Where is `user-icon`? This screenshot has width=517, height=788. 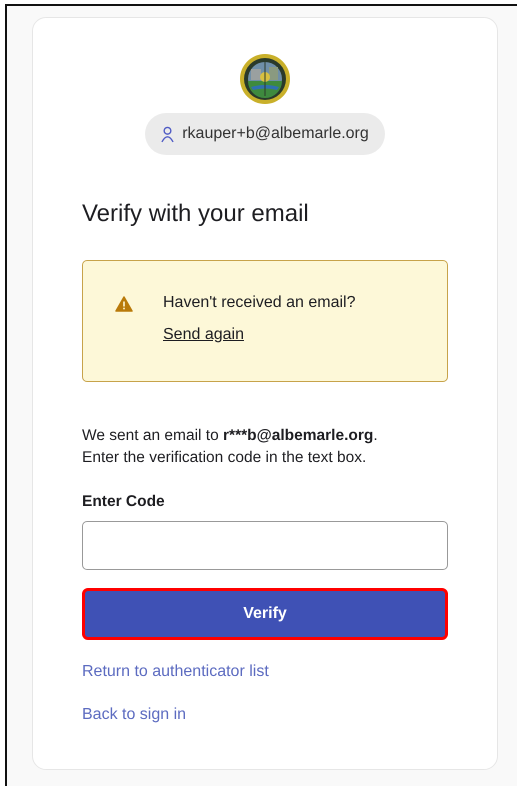 user-icon is located at coordinates (167, 134).